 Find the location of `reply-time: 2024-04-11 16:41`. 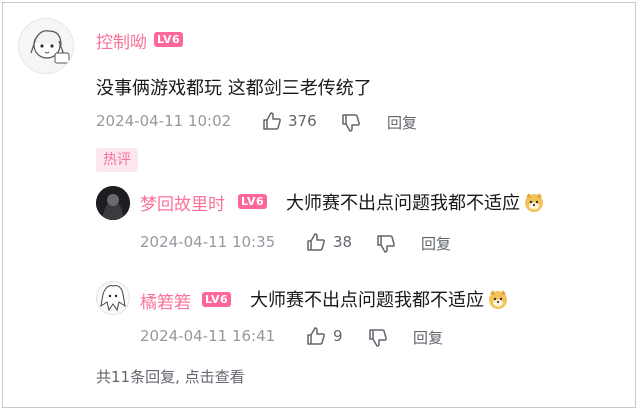

reply-time: 2024-04-11 16:41 is located at coordinates (208, 336).